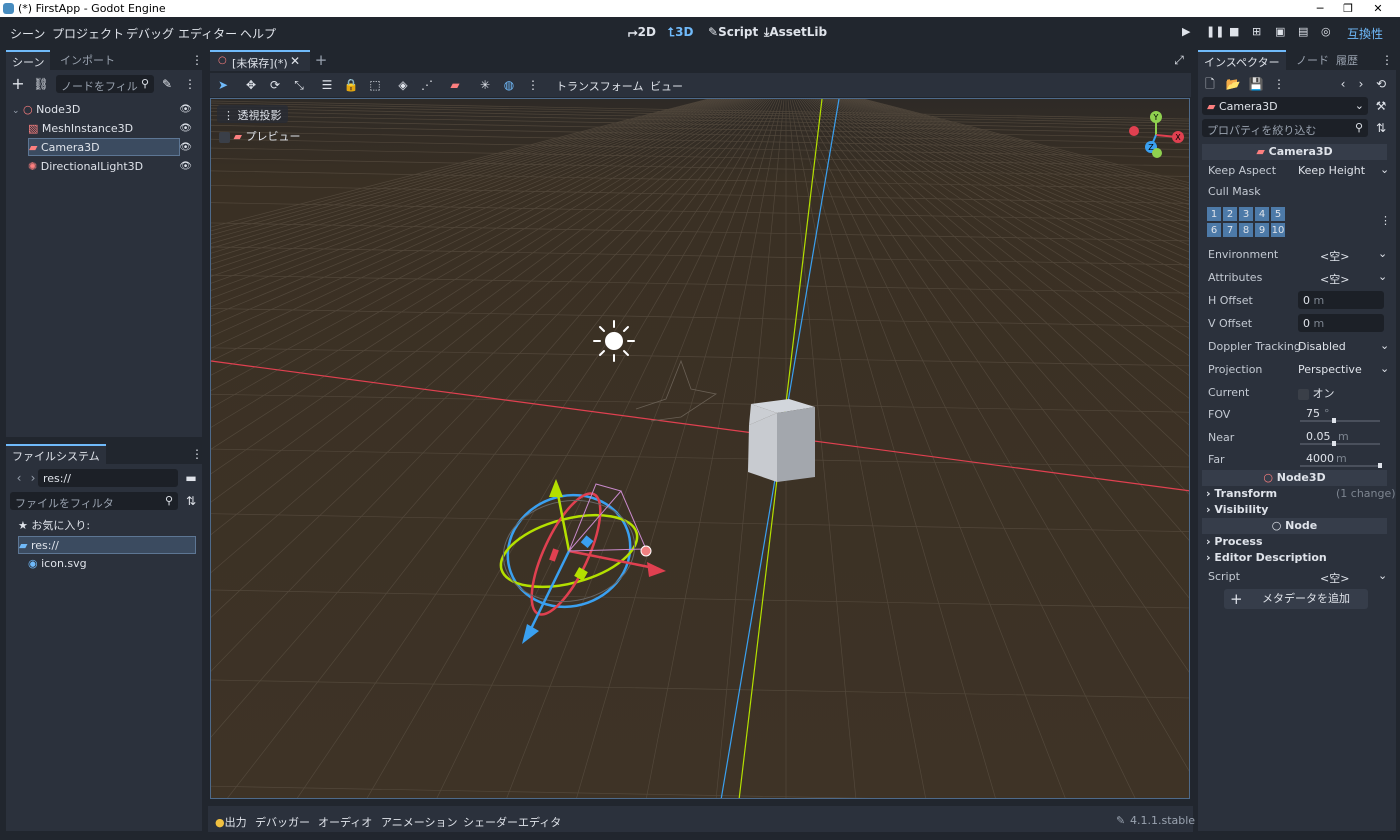  Describe the element at coordinates (1361, 84) in the screenshot. I see `forward-icon: ›` at that location.